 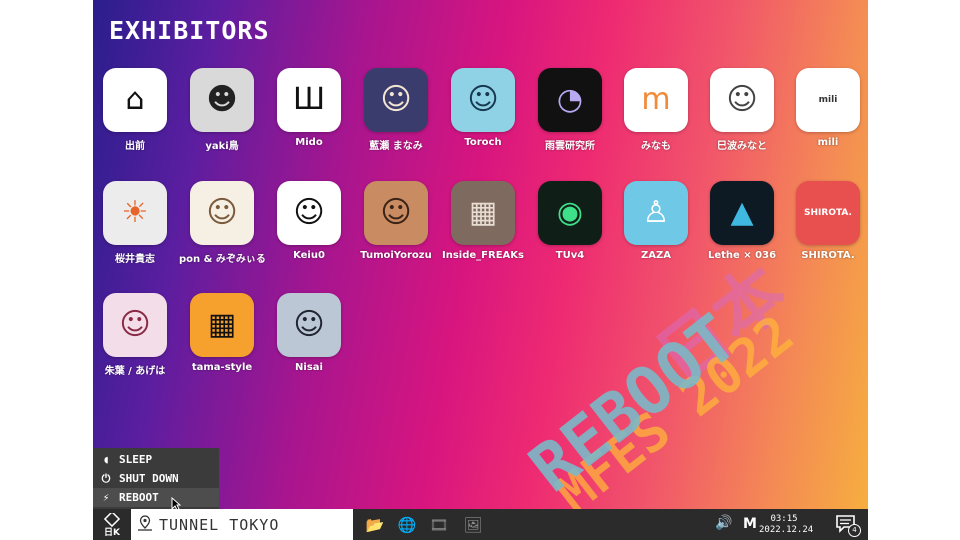 I want to click on app-thumbnail-icon: Ш, so click(x=309, y=99).